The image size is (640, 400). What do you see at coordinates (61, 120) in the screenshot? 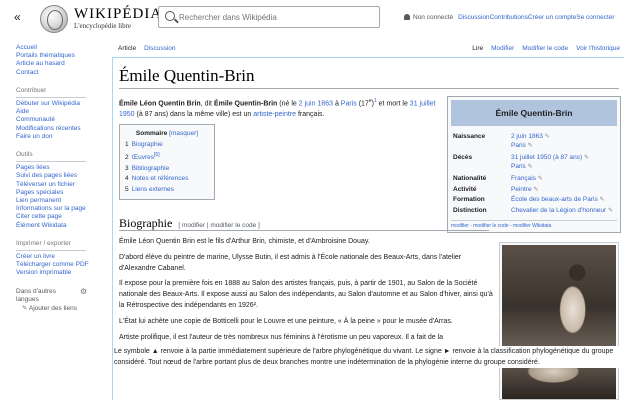
I see `sidebar-item-communaute: Communauté` at bounding box center [61, 120].